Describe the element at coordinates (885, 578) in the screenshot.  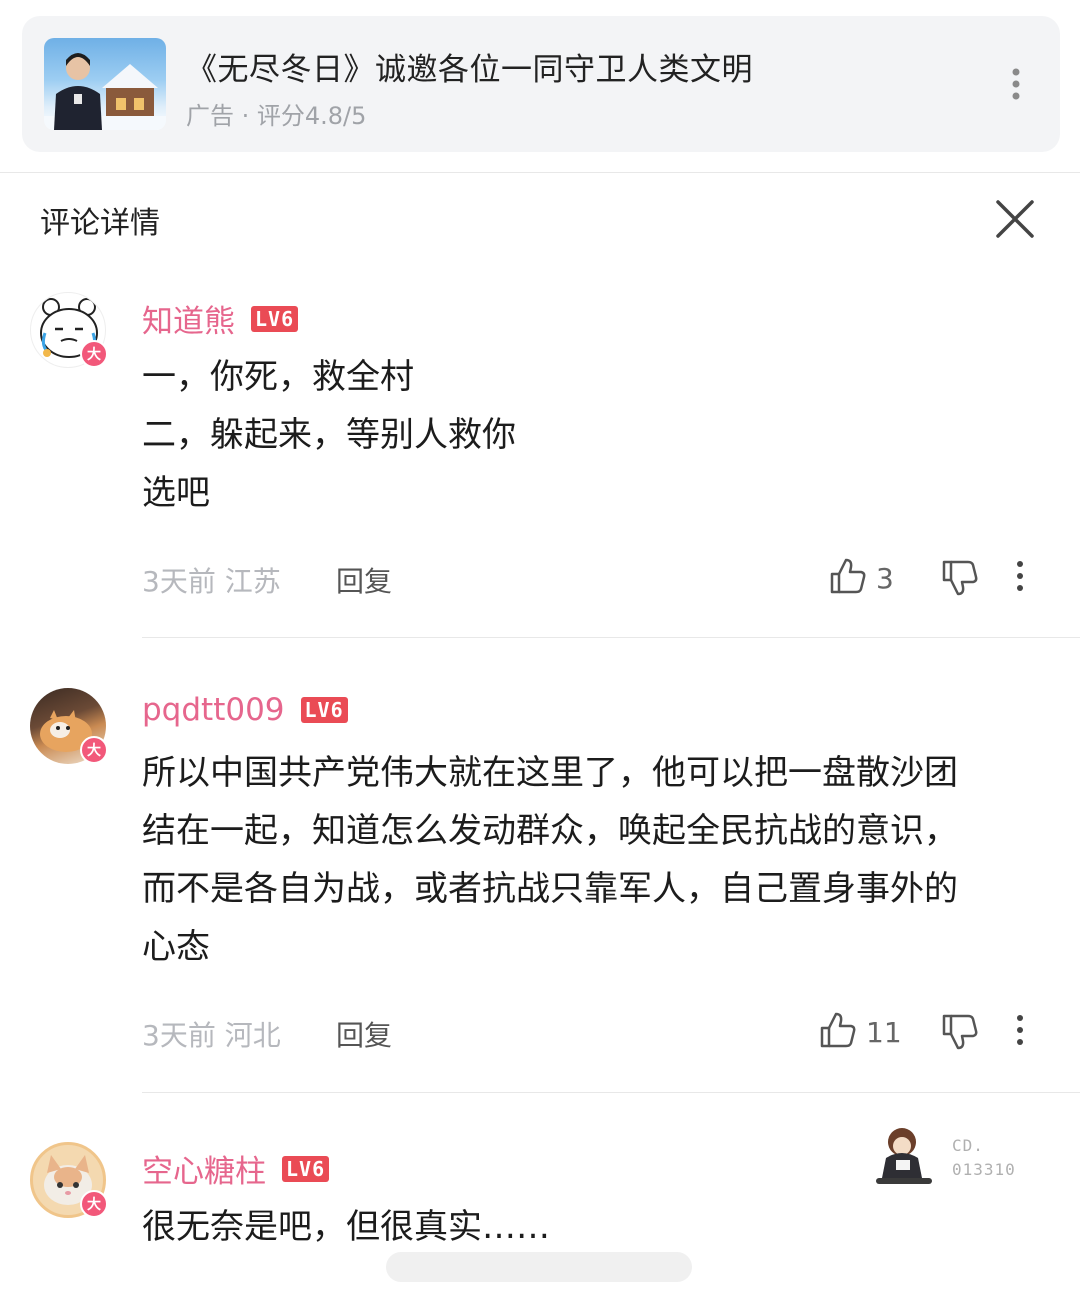
I see `like-count: 3` at that location.